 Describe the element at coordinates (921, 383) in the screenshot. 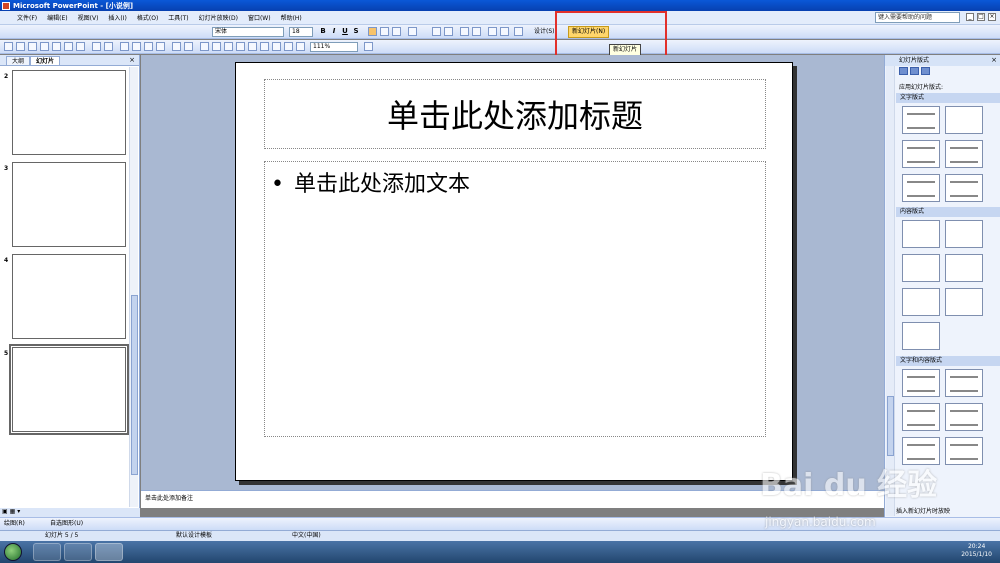

I see `layout-text-content` at that location.